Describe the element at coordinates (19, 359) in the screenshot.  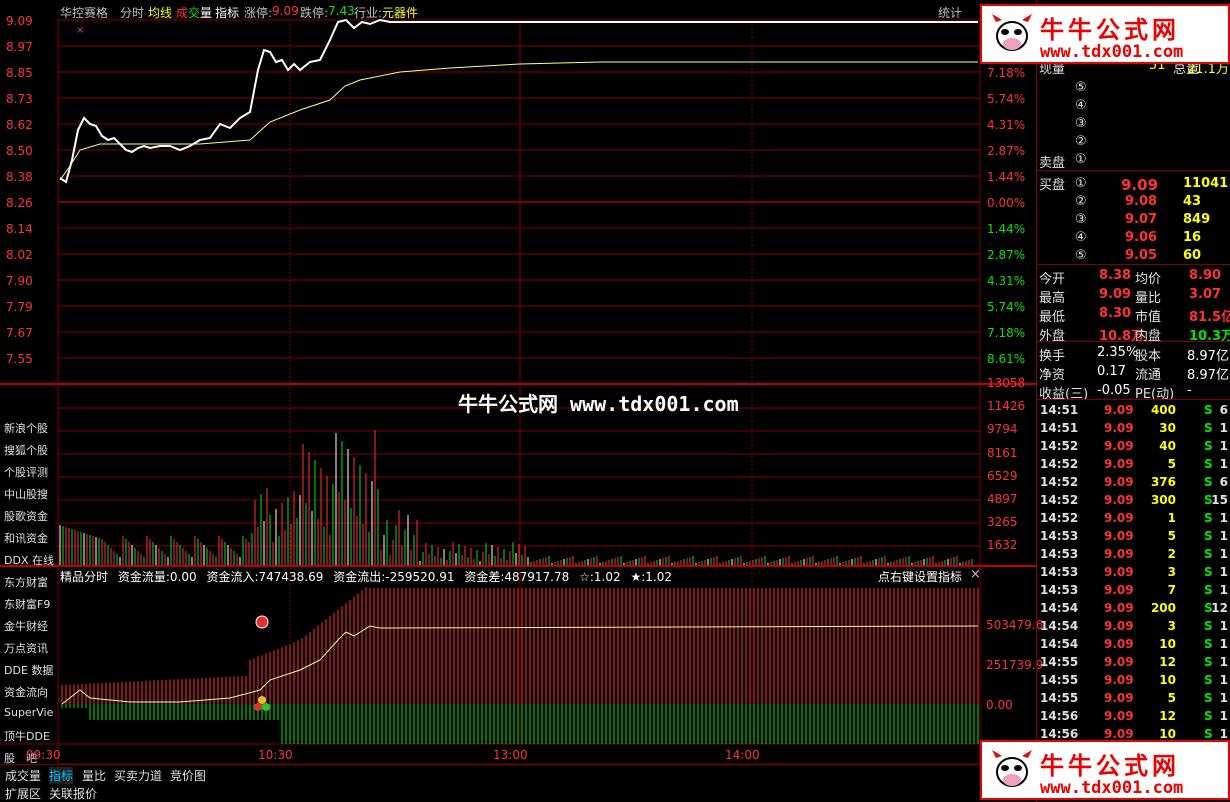
I see `price-tick-label: 7.55` at that location.